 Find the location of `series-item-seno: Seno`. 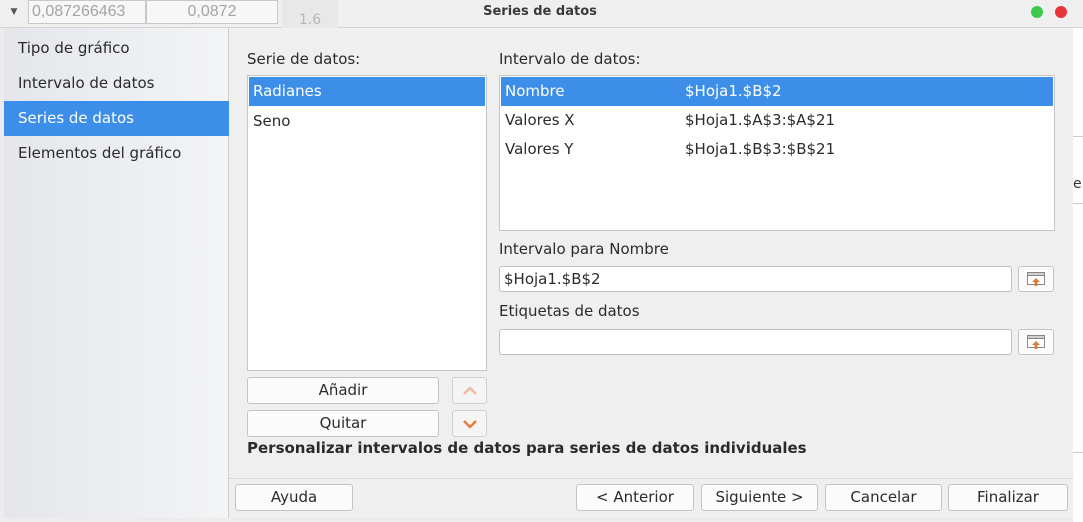

series-item-seno: Seno is located at coordinates (367, 121).